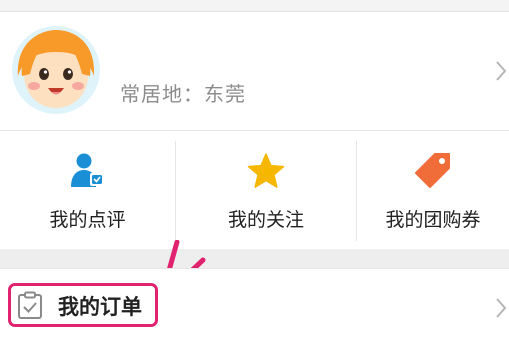  Describe the element at coordinates (266, 170) in the screenshot. I see `star-icon` at that location.